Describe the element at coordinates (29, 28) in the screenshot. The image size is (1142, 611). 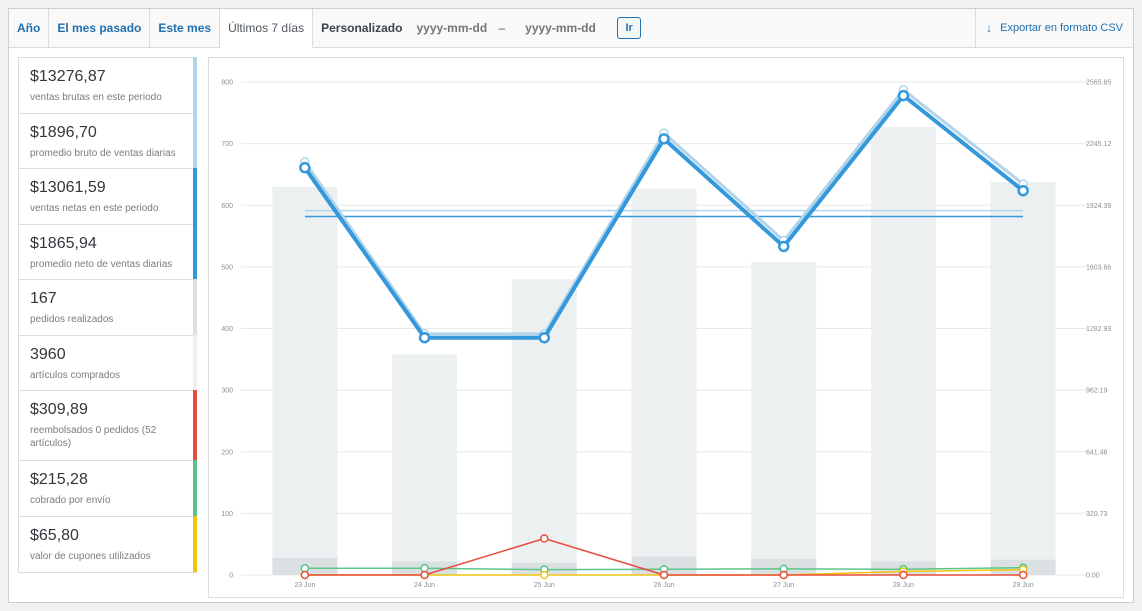
I see `tab-year: Año` at that location.